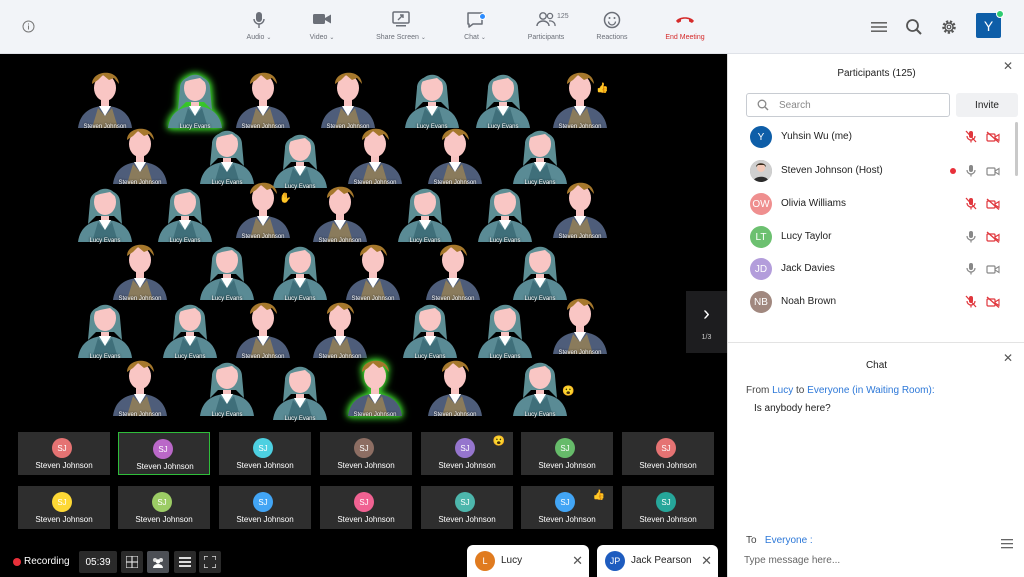 This screenshot has height=577, width=1024. Describe the element at coordinates (873, 237) in the screenshot. I see `participant-row: LT Lucy Taylor` at that location.